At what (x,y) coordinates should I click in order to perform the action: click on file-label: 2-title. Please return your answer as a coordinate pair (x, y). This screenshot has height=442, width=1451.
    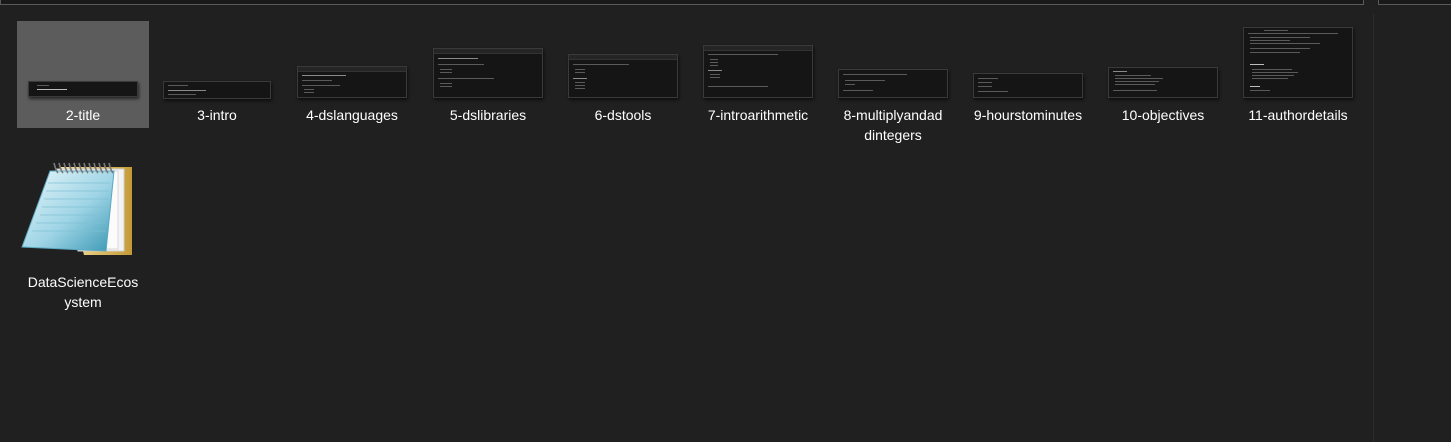
    Looking at the image, I should click on (83, 115).